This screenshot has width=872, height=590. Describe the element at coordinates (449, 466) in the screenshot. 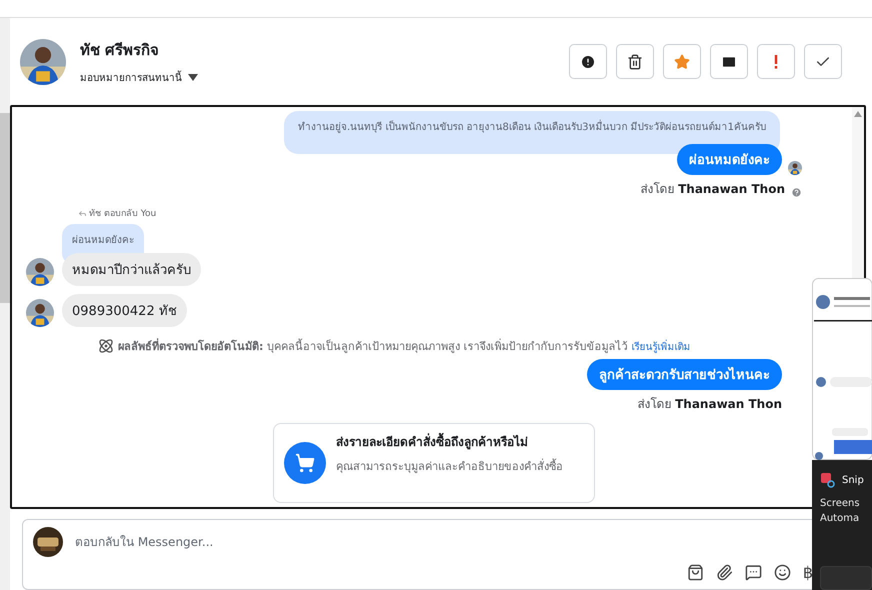

I see `card-text: คุณสามารถระบุมูลค่าและคำอธิบายของคำสั่งซื้อ` at that location.